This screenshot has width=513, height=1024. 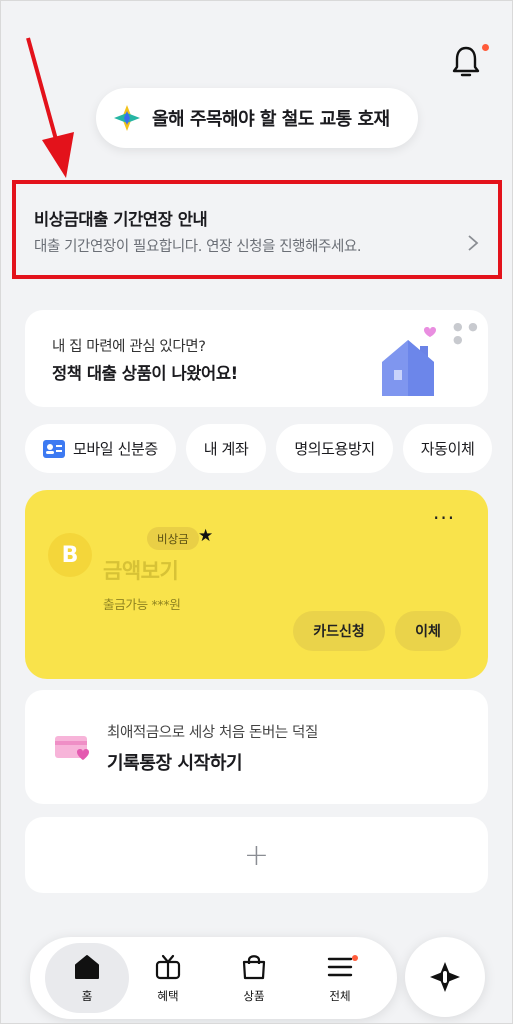 I want to click on bottom-tab-bar: 홈 혜택 상품 전체, so click(x=213, y=978).